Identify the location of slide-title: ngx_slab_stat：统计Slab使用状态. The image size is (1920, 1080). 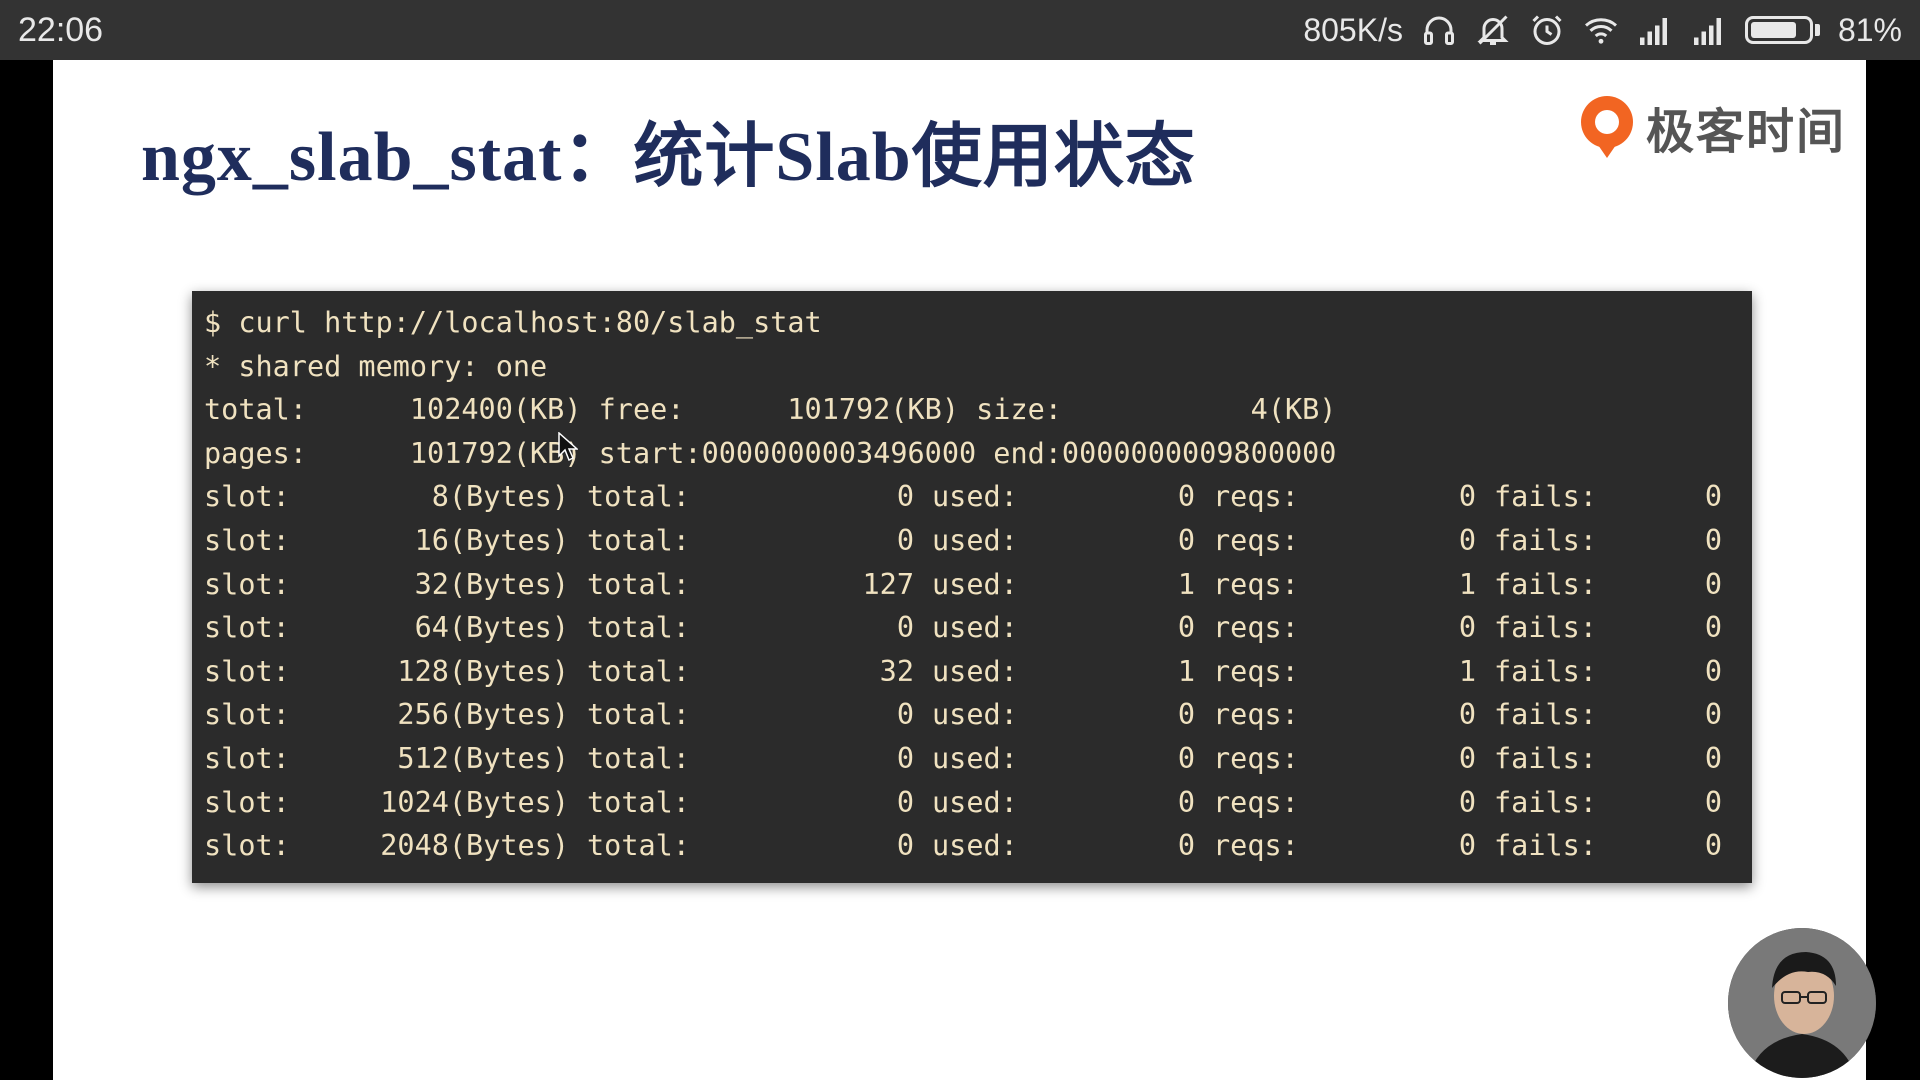
(668, 157).